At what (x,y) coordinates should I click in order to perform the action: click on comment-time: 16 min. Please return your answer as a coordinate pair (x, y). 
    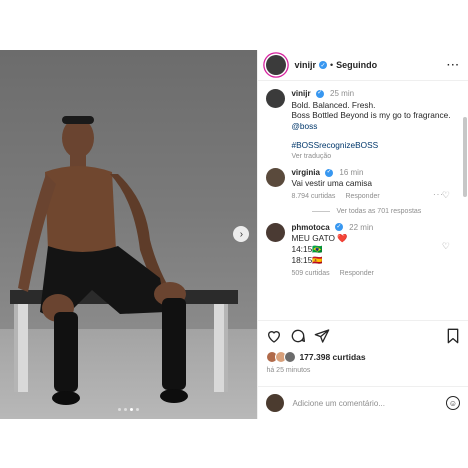
    Looking at the image, I should click on (351, 172).